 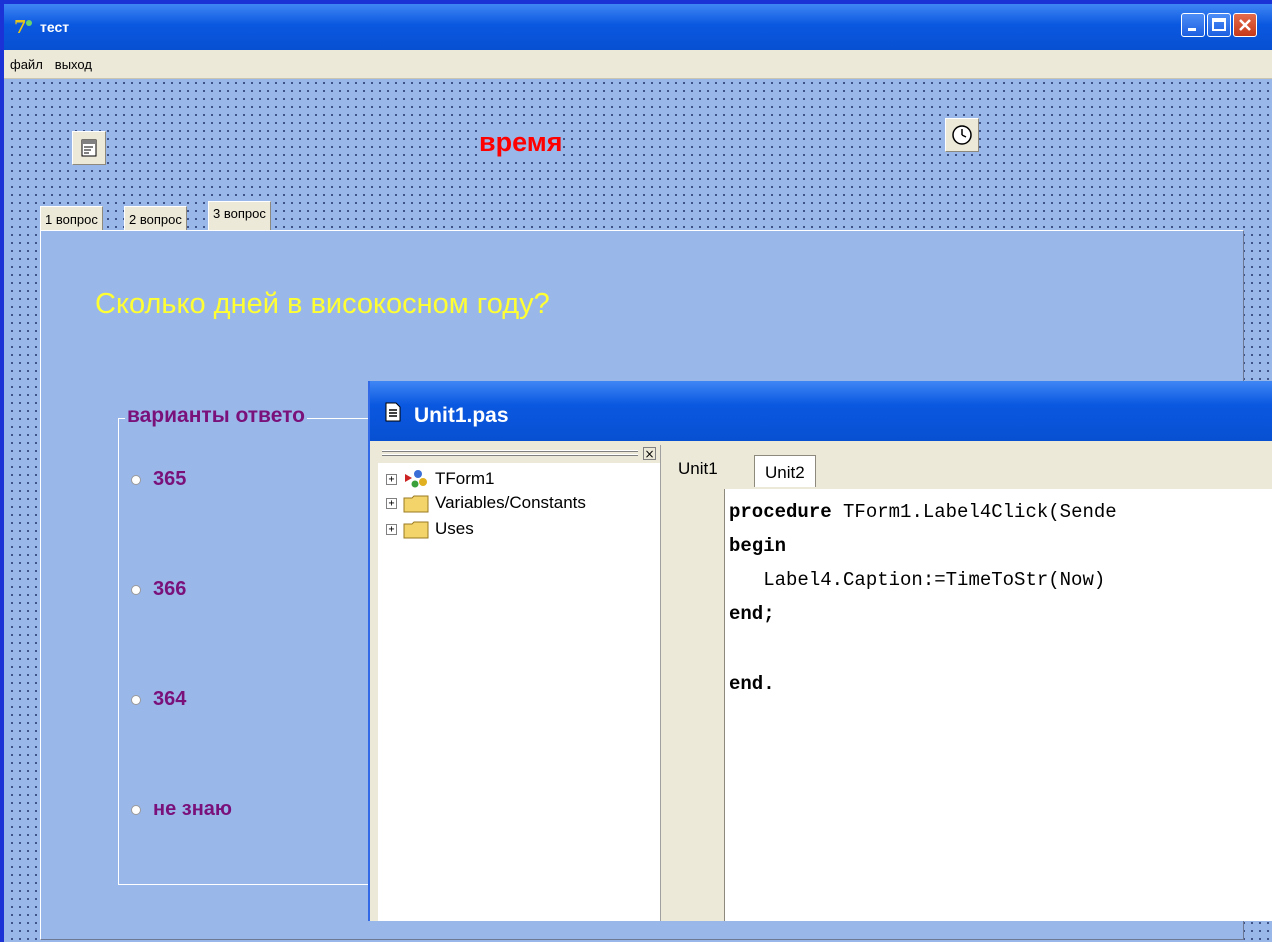 I want to click on tree-item-uses: + Uses, so click(x=430, y=529).